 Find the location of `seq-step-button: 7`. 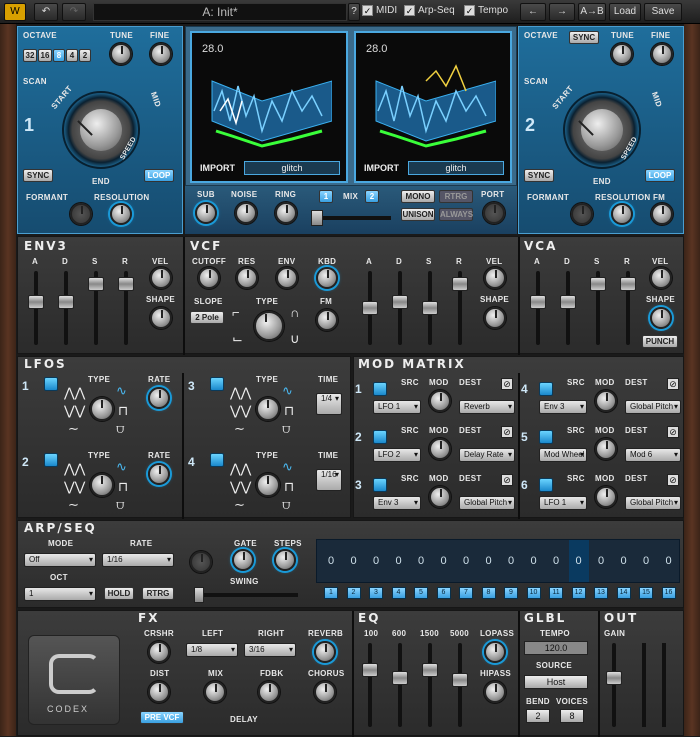

seq-step-button: 7 is located at coordinates (466, 593).